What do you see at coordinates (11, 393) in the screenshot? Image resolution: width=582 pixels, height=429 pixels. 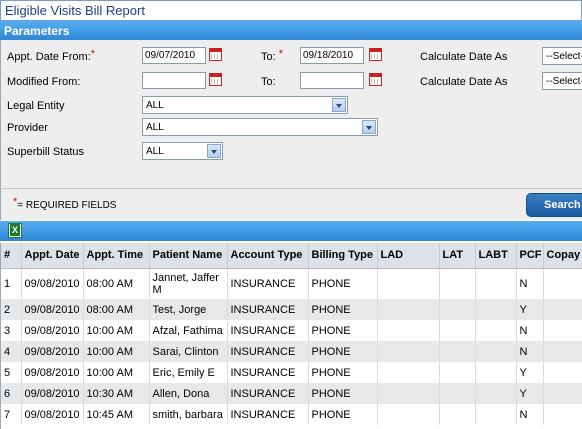 I see `table-cell: 6` at bounding box center [11, 393].